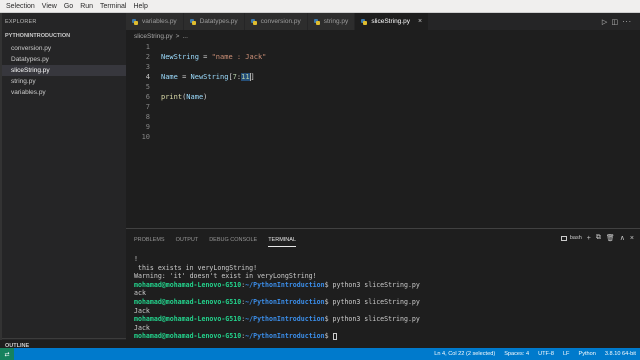 This screenshot has height=360, width=640. What do you see at coordinates (276, 21) in the screenshot?
I see `tab-conversion: conversion.py` at bounding box center [276, 21].